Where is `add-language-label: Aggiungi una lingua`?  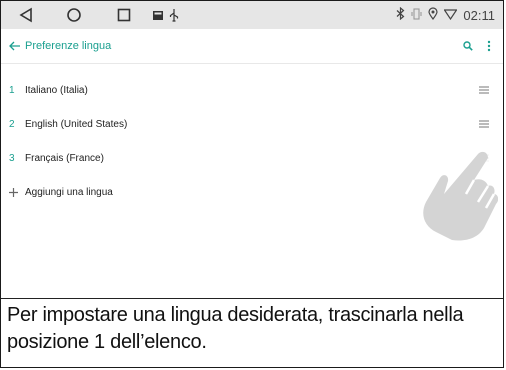 add-language-label: Aggiungi una lingua is located at coordinates (69, 192).